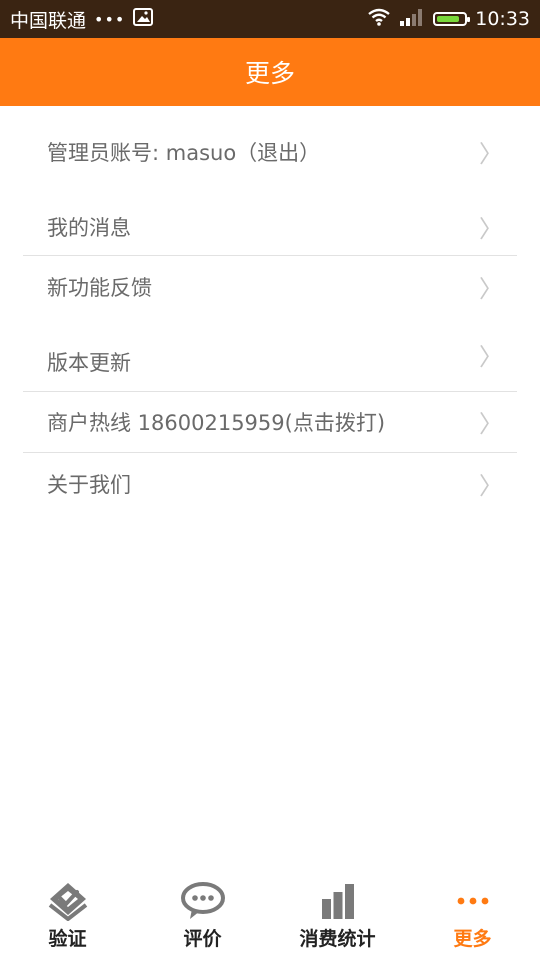 The height and width of the screenshot is (960, 540). What do you see at coordinates (89, 227) in the screenshot?
I see `menu-item-label: 我的消息` at bounding box center [89, 227].